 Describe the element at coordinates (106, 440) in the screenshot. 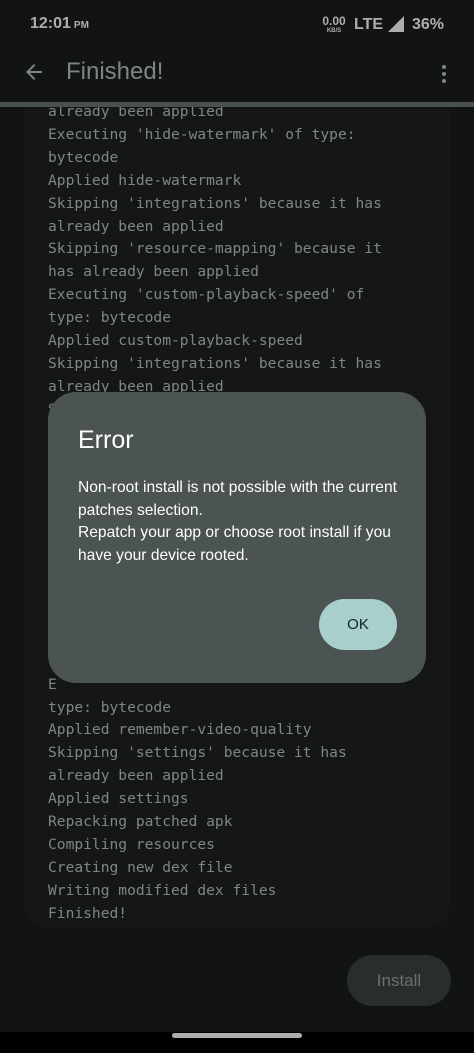

I see `dialog-title: Error` at that location.